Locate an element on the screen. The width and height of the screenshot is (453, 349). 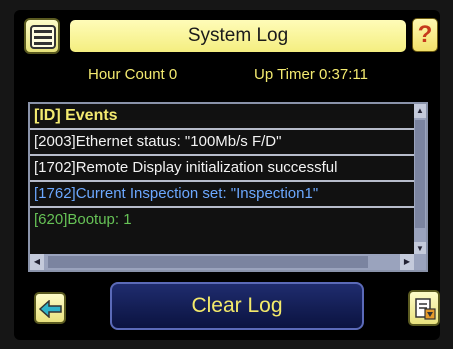
save-log-icon is located at coordinates (425, 309).